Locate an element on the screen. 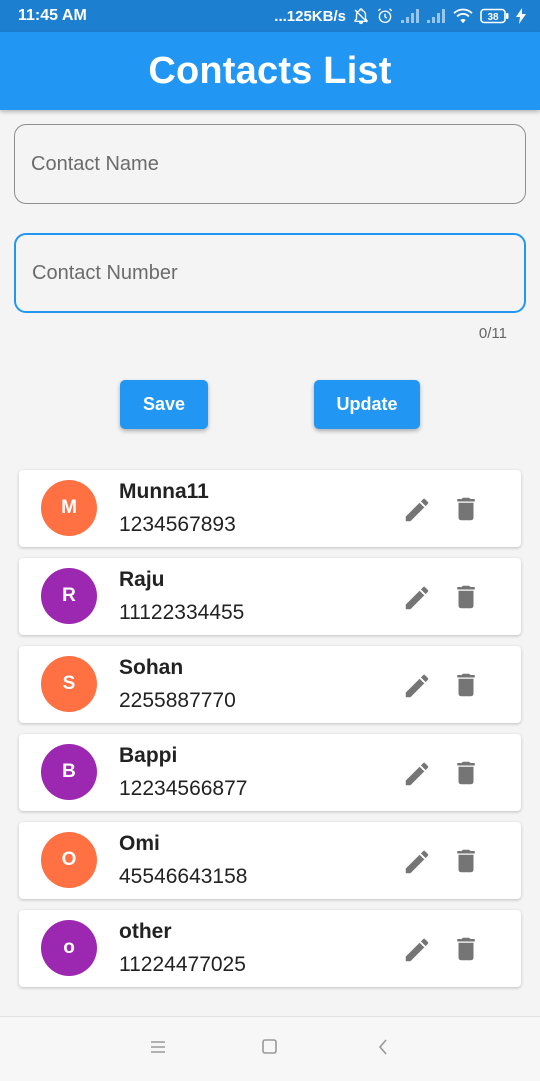 This screenshot has height=1081, width=540. save-button: Save is located at coordinates (164, 404).